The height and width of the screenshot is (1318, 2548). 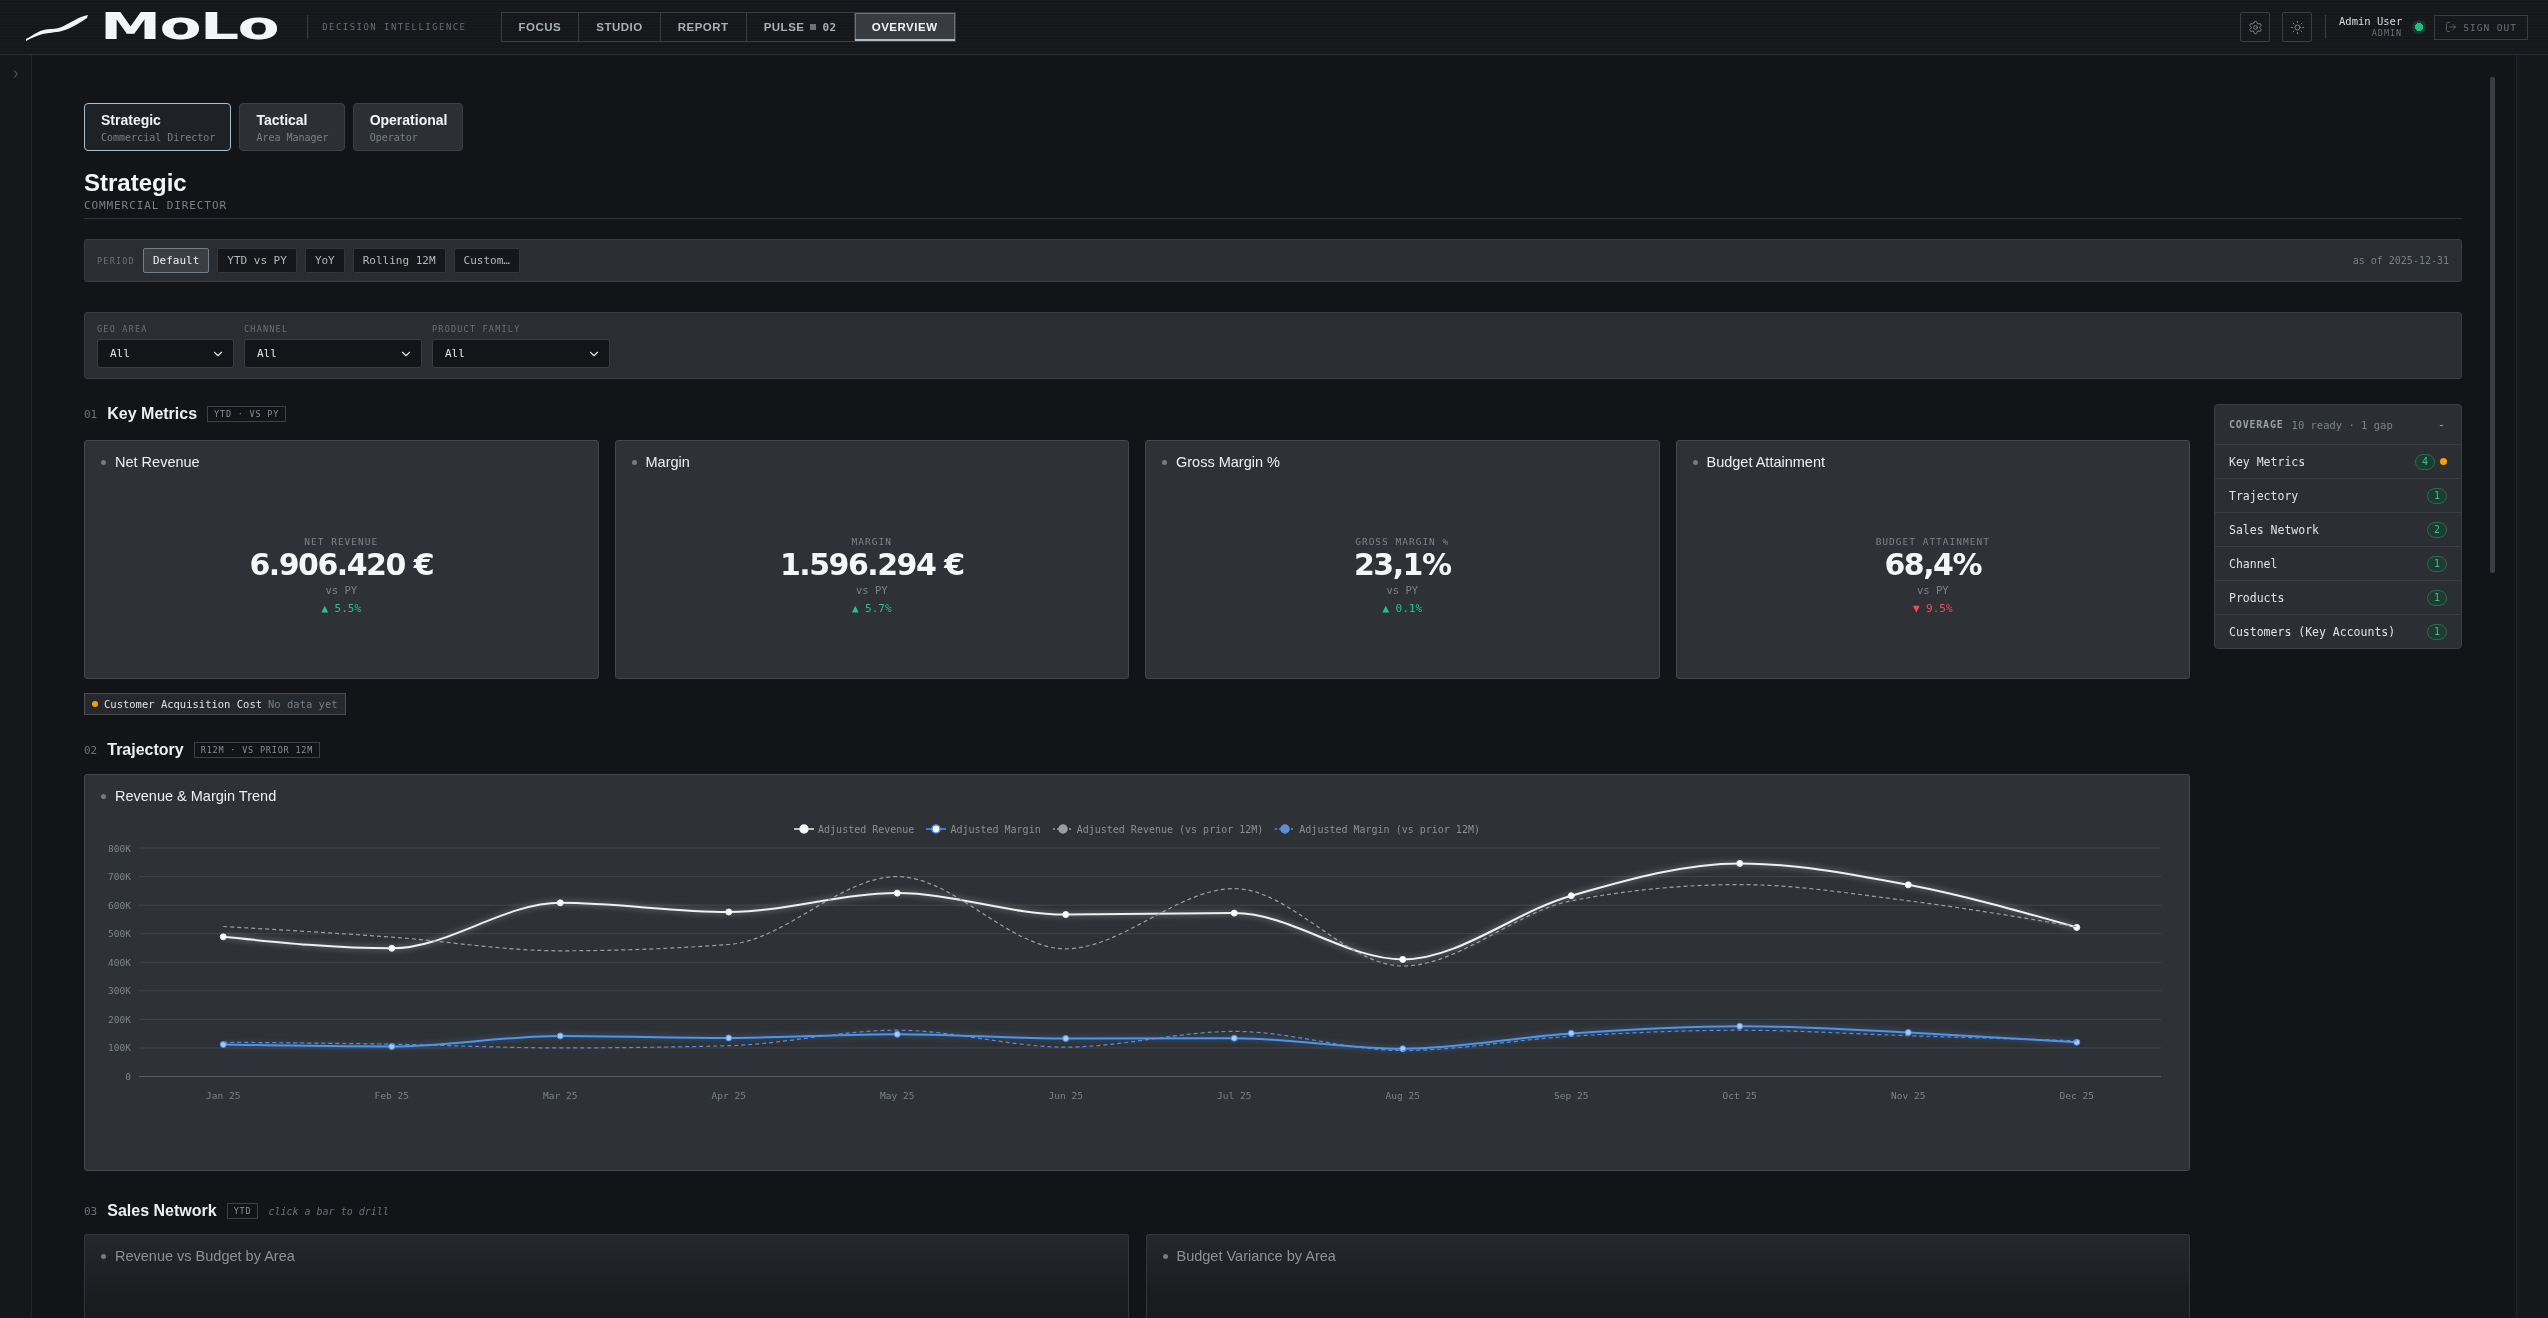 I want to click on card-title: Gross Margin %, so click(x=1228, y=462).